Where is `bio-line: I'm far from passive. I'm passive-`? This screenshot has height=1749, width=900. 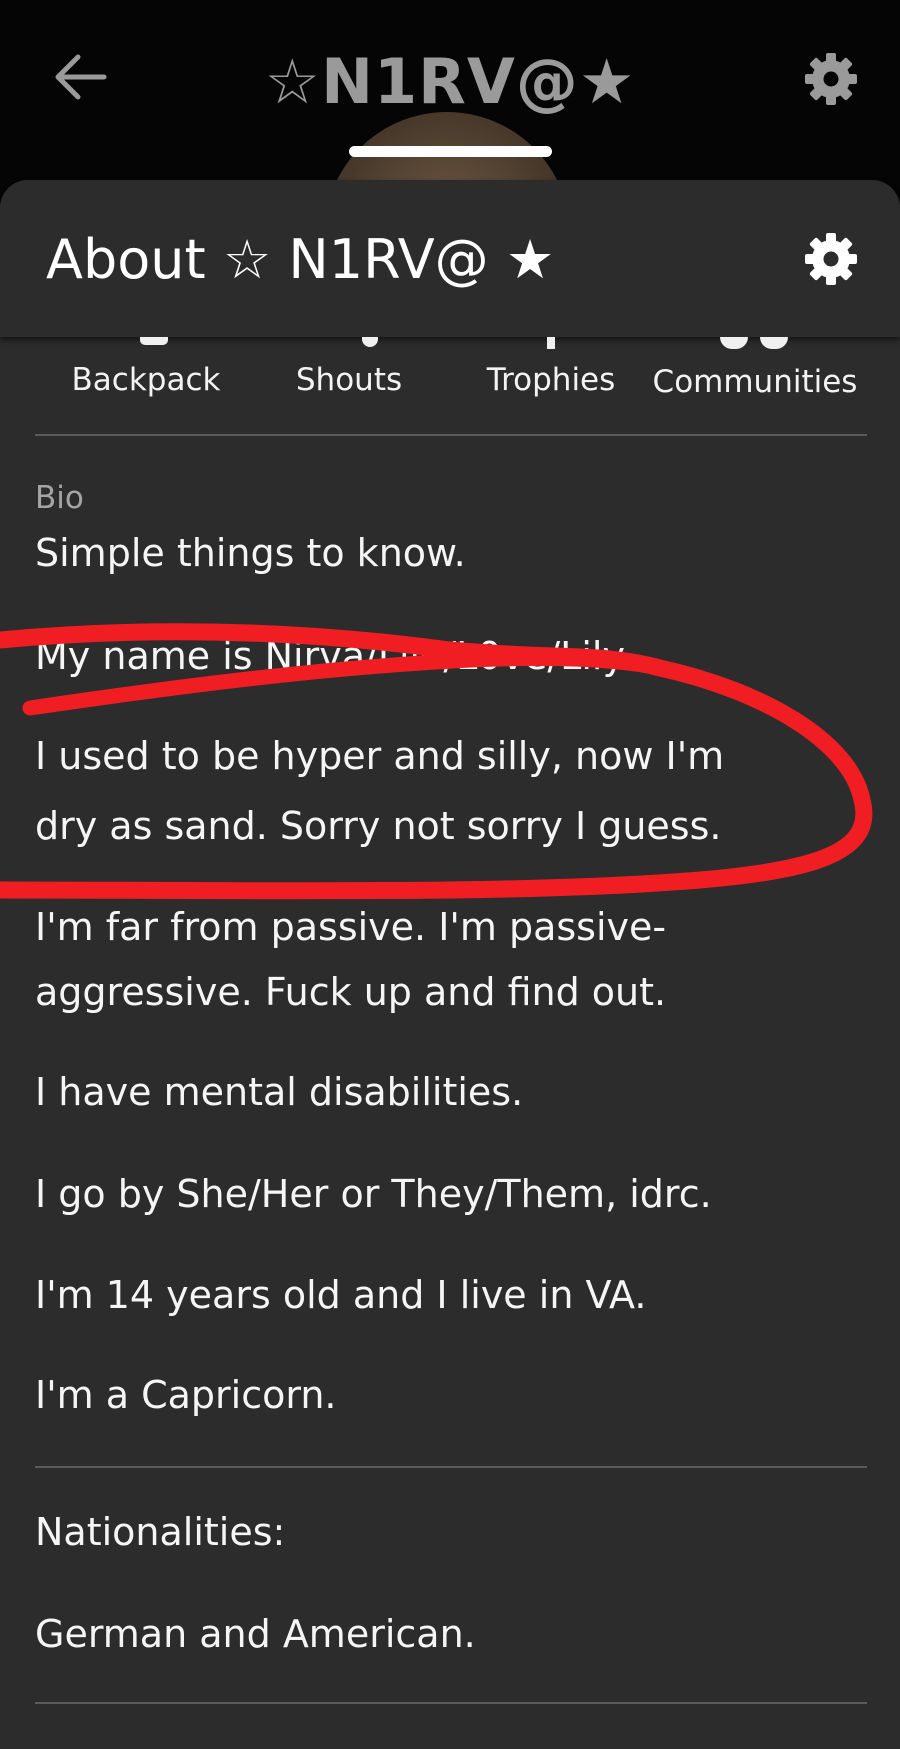
bio-line: I'm far from passive. I'm passive- is located at coordinates (351, 927).